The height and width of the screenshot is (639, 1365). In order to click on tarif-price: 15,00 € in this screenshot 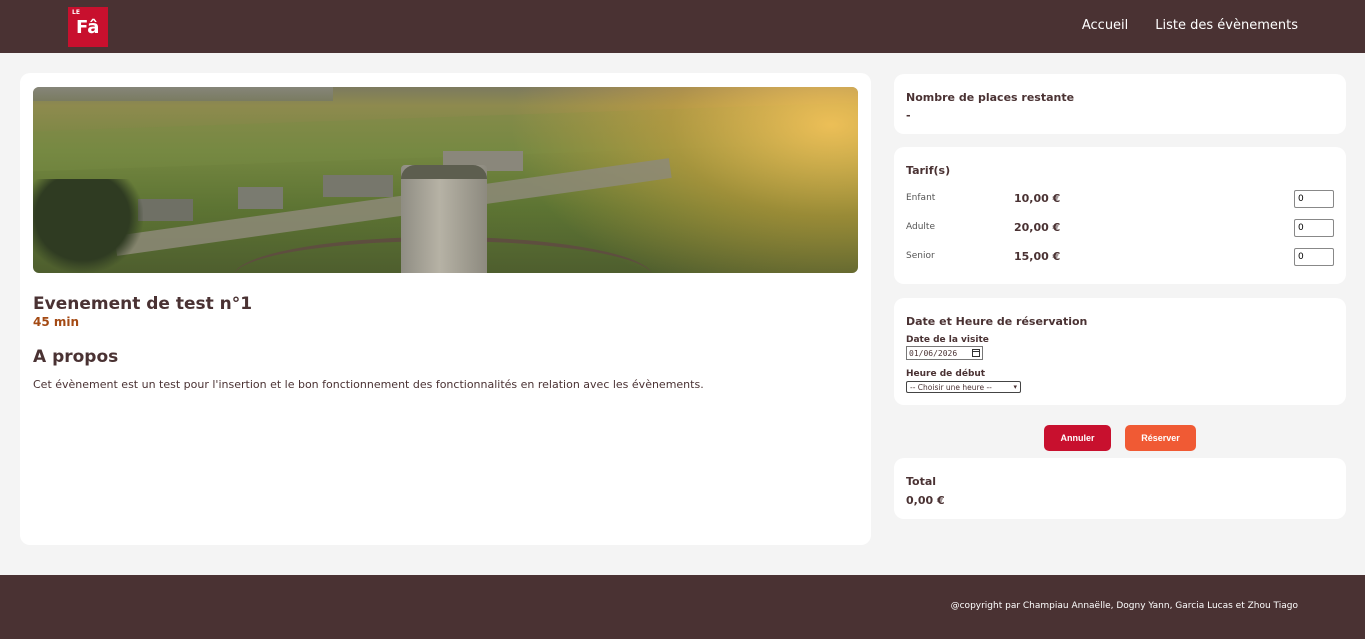, I will do `click(1037, 256)`.